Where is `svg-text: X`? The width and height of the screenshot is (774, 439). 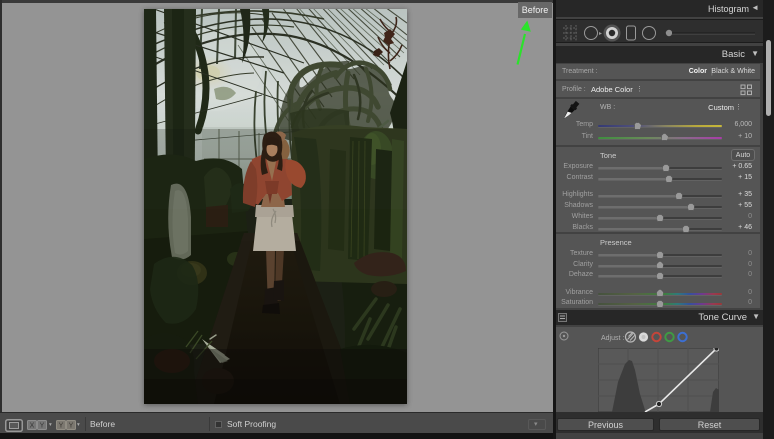 svg-text: X is located at coordinates (32, 426).